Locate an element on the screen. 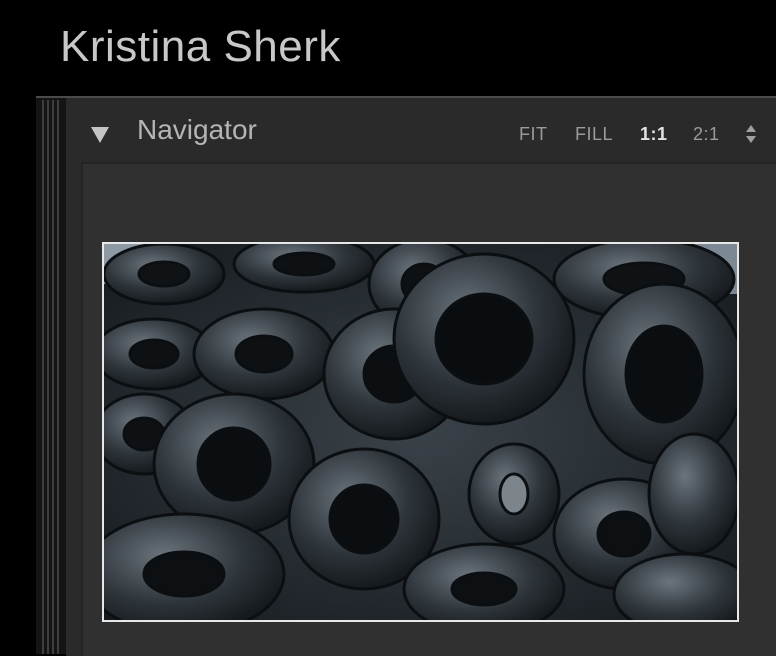  zoom-fit-button: FIT is located at coordinates (533, 134).